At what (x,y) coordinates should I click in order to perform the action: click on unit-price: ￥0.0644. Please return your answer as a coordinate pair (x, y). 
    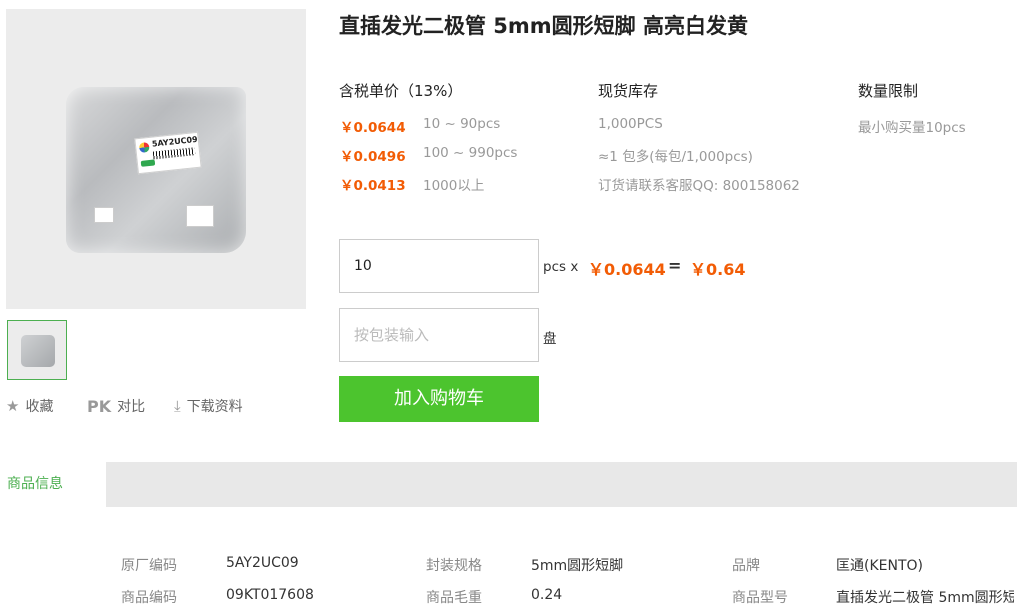
    Looking at the image, I should click on (627, 269).